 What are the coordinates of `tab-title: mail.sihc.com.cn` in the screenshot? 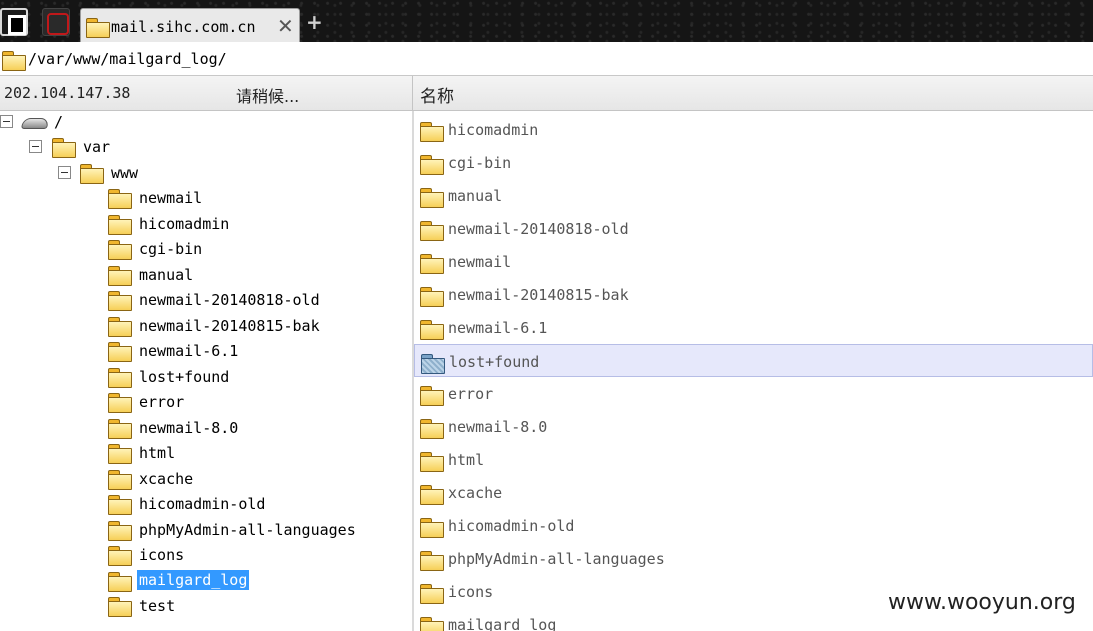 It's located at (183, 27).